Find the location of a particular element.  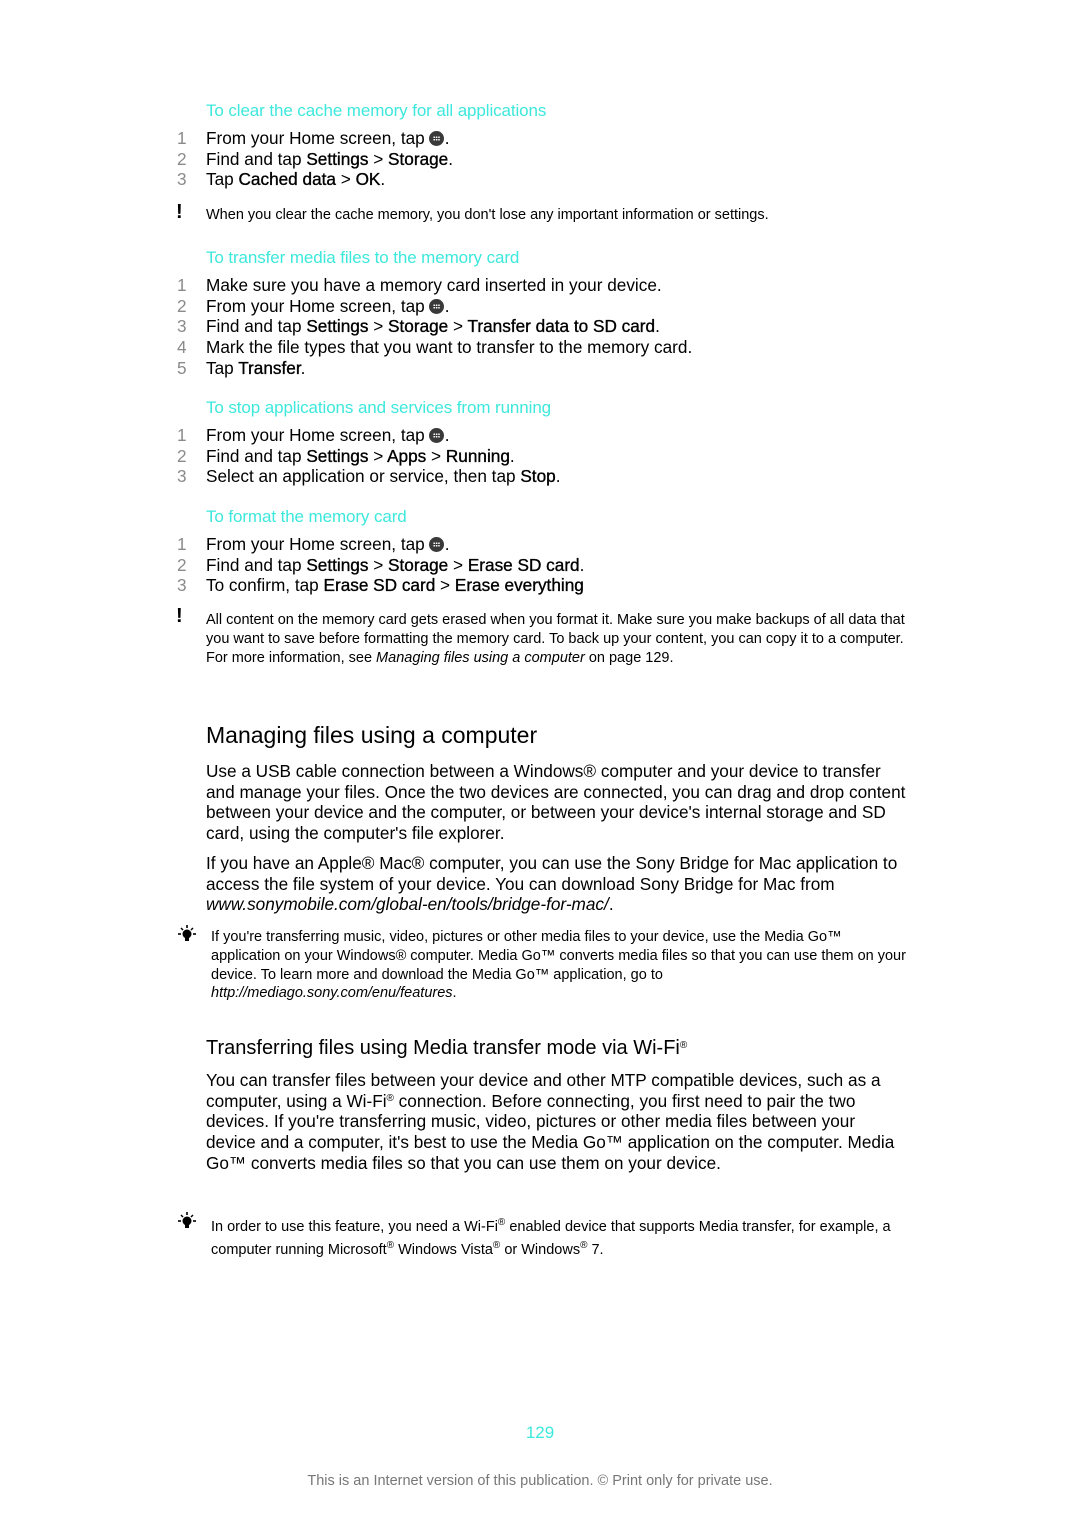

ui-term-running: Running is located at coordinates (477, 455).